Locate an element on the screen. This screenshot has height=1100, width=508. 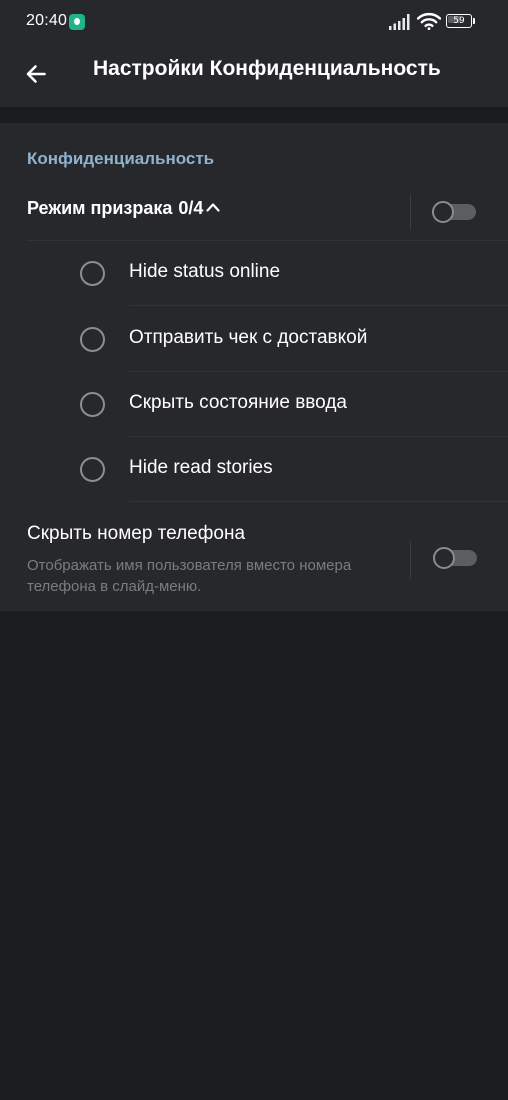
ghost-mode-label: Режим призрака is located at coordinates (100, 208).